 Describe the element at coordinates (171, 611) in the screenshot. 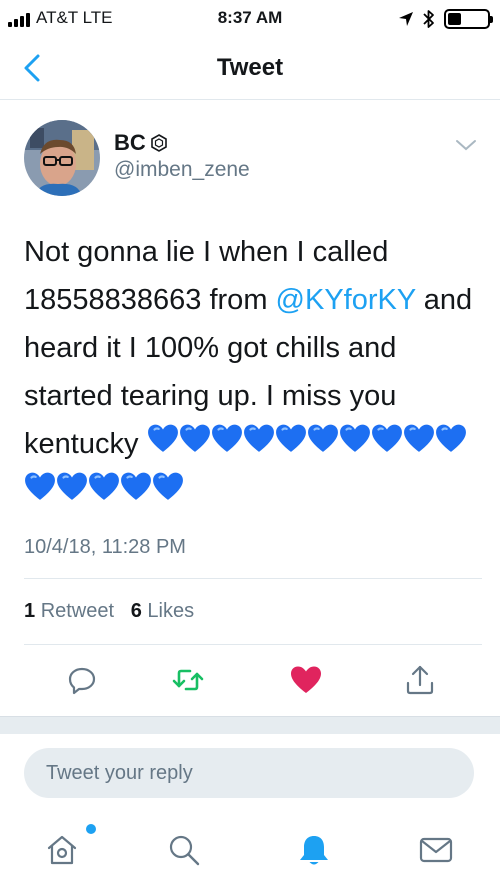

I see `like-label: Likes` at that location.